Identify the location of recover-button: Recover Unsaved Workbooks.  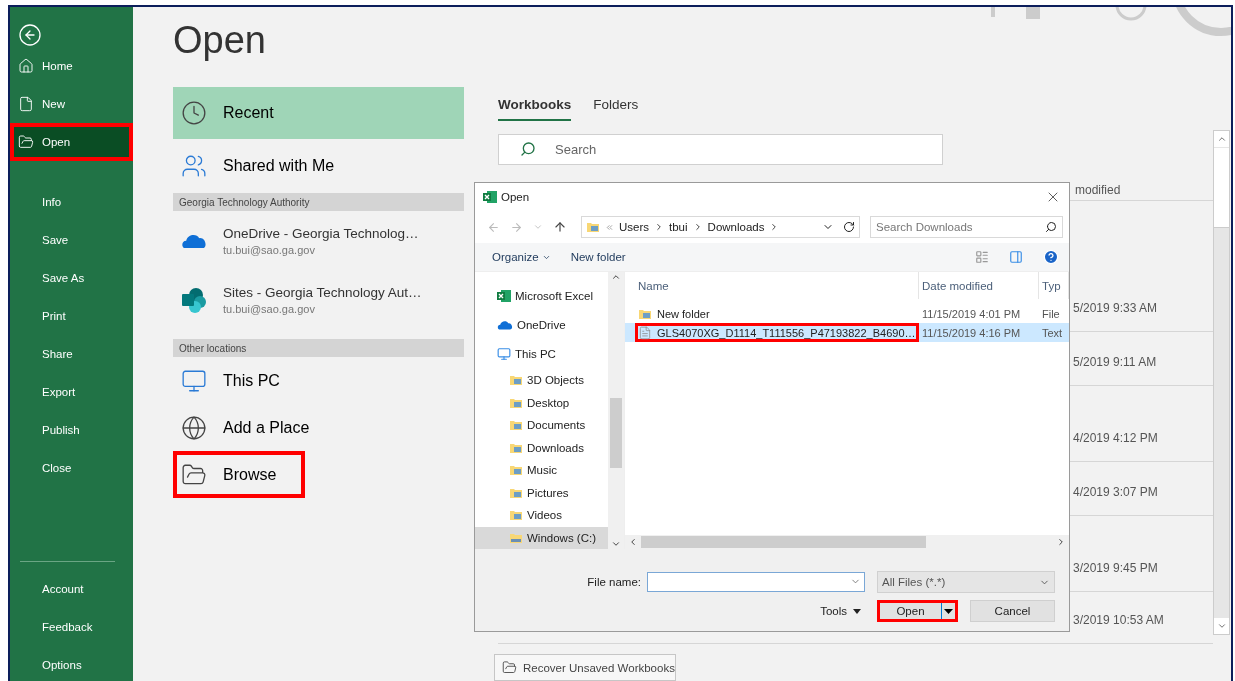
(585, 667).